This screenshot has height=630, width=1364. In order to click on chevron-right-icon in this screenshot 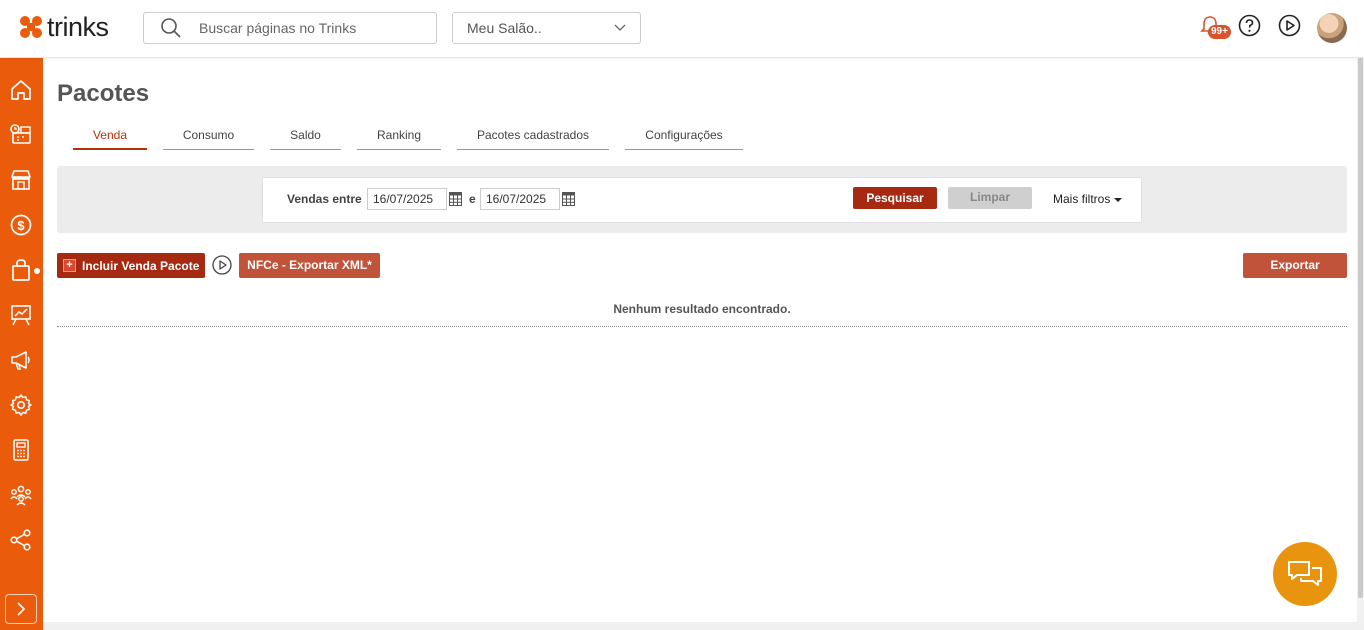, I will do `click(21, 609)`.